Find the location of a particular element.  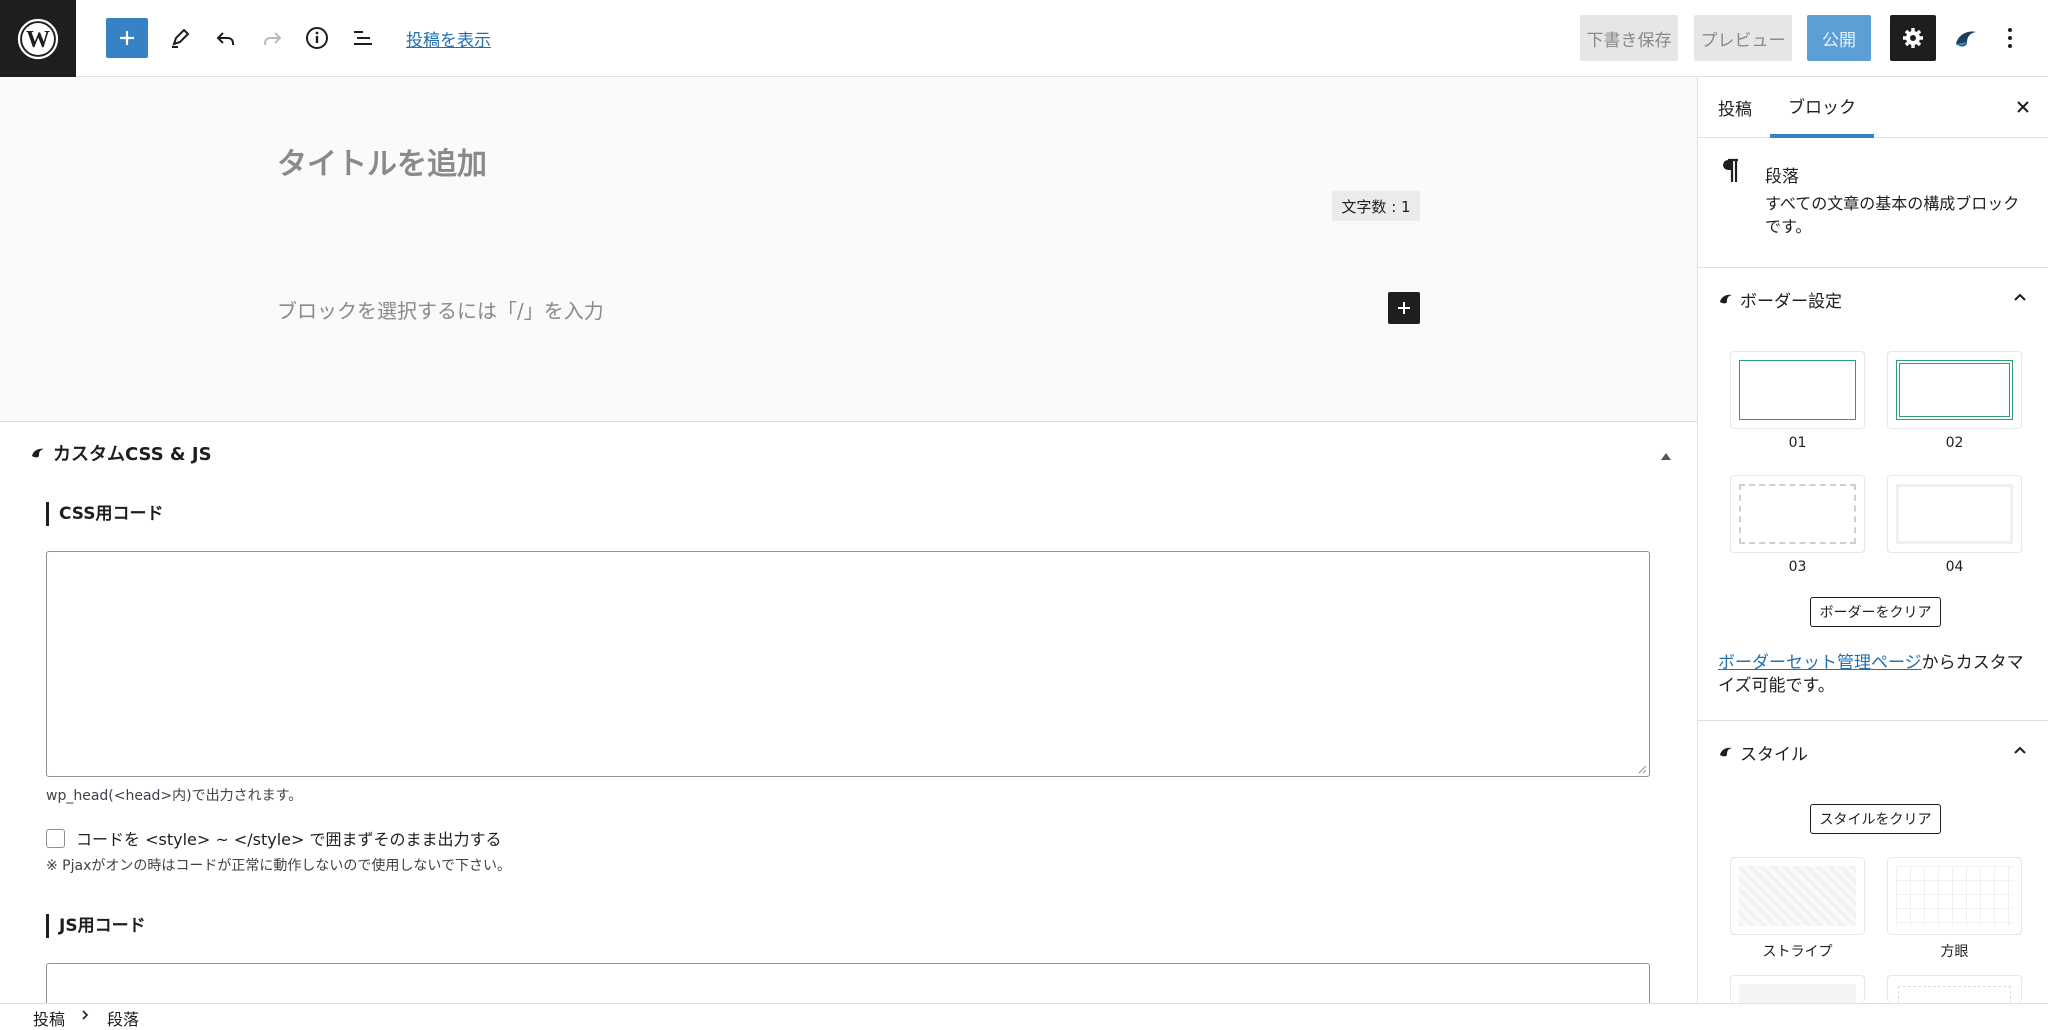

svg-text: W is located at coordinates (38, 40).